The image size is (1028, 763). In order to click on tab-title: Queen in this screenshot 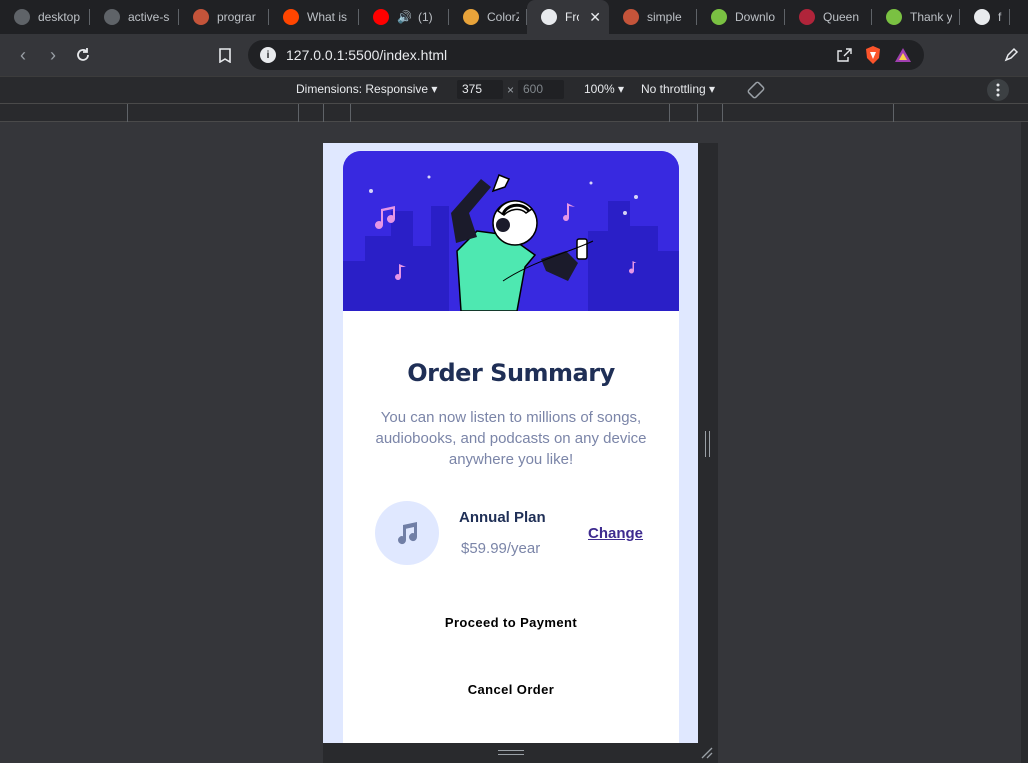, I will do `click(841, 17)`.